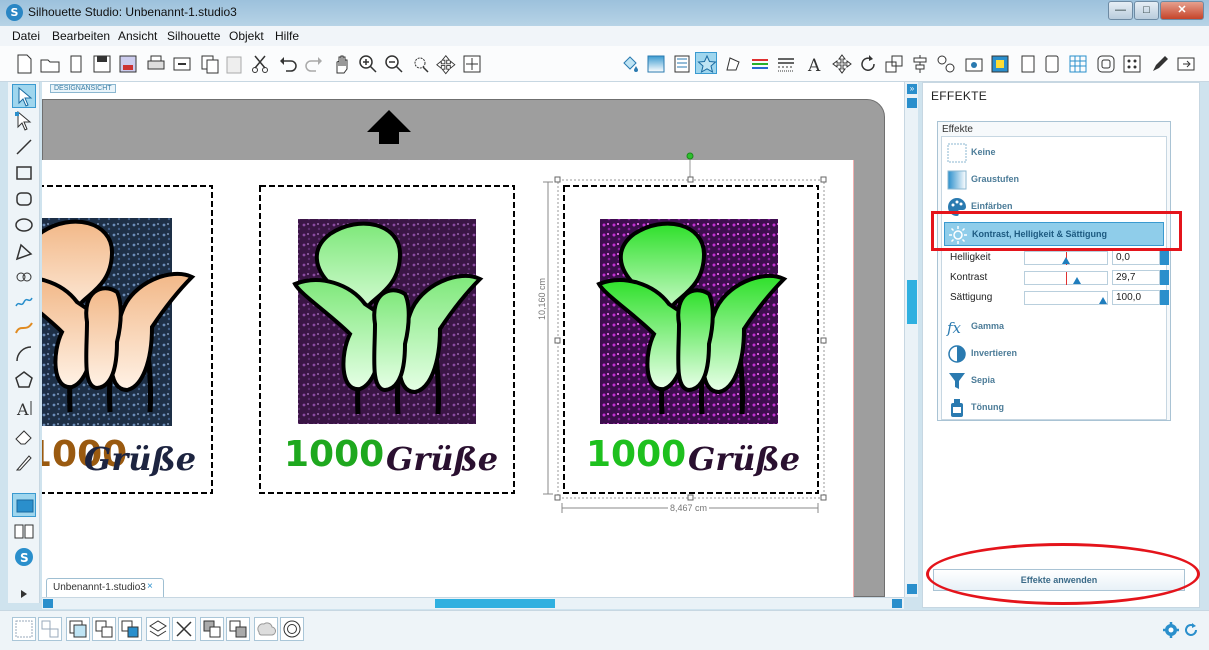  Describe the element at coordinates (1191, 630) in the screenshot. I see `refresh-icon` at that location.